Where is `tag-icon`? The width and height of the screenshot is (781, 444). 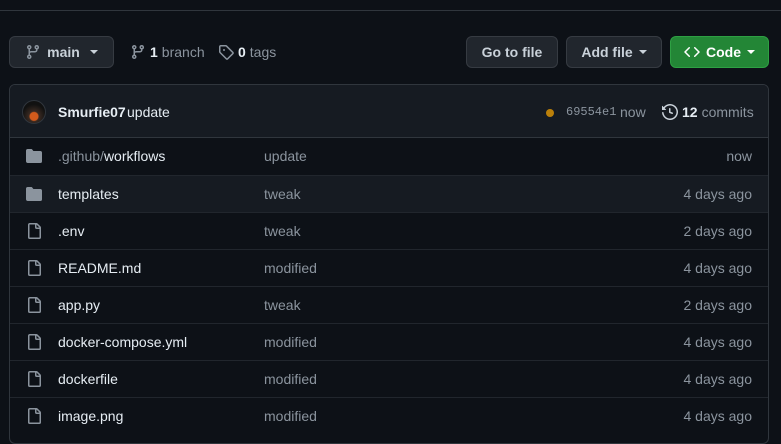
tag-icon is located at coordinates (226, 52).